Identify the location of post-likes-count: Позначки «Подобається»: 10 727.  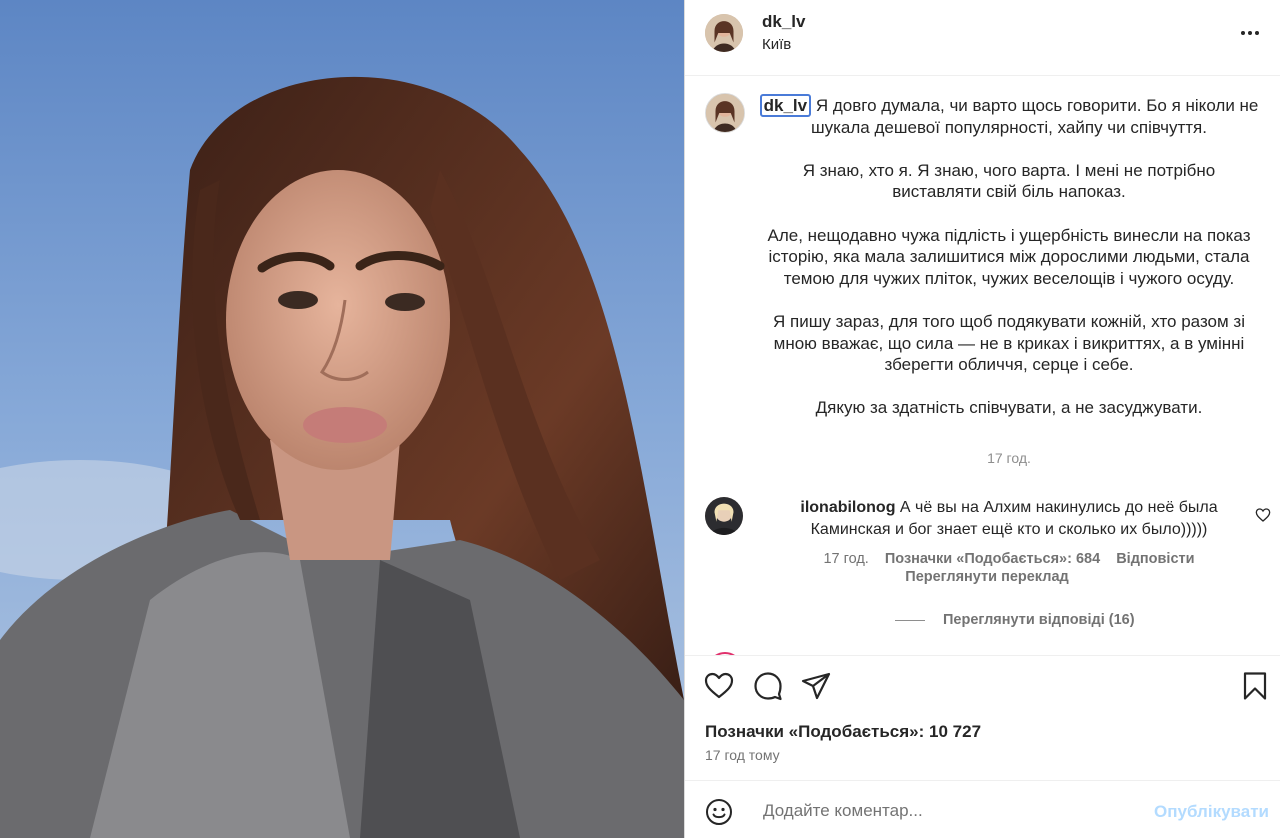
(843, 732).